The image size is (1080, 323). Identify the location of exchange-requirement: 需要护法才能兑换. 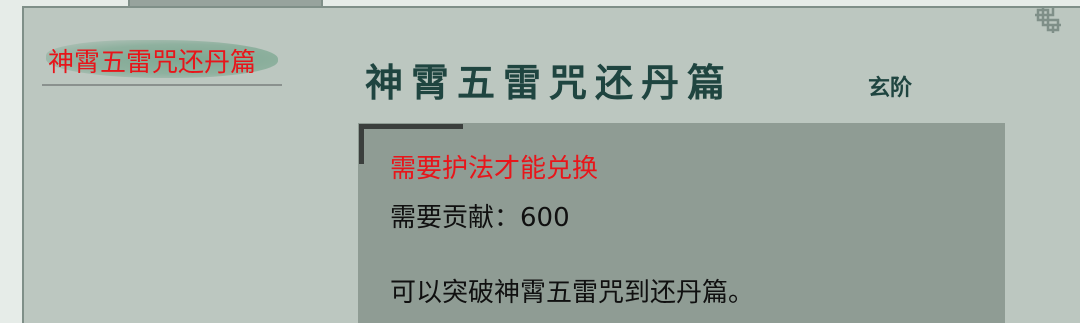
(494, 169).